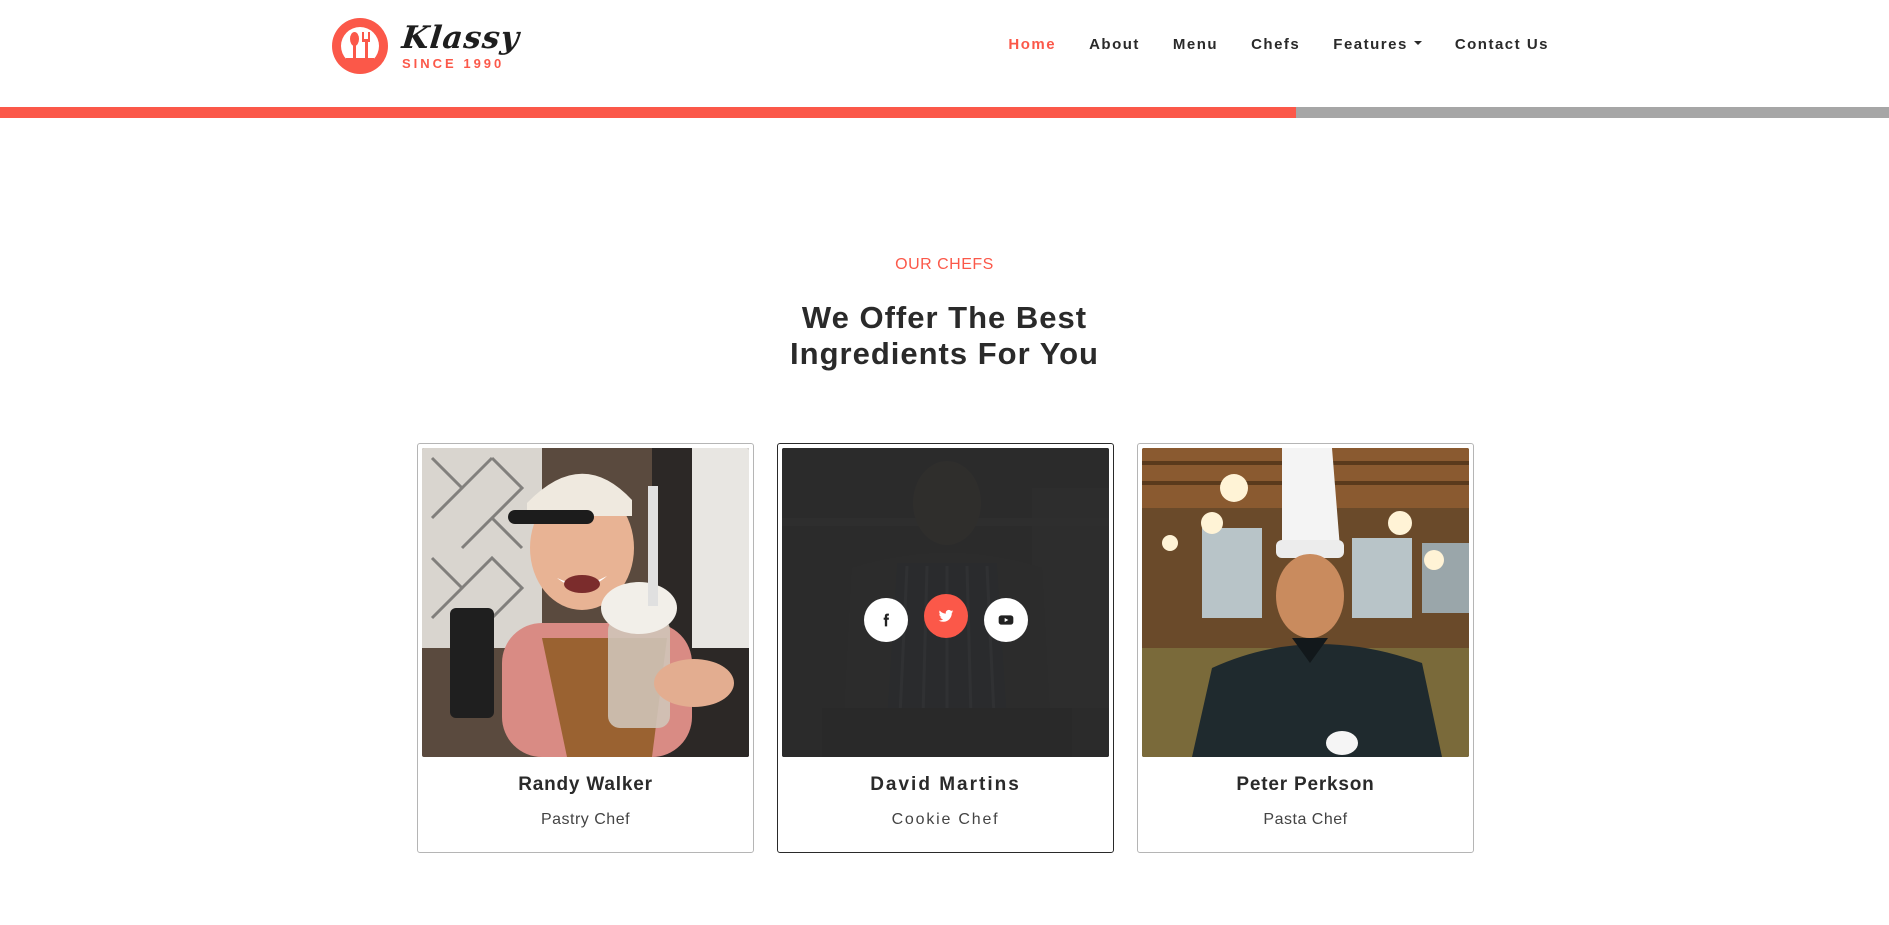 This screenshot has height=925, width=1889. I want to click on chef-card: Randy Walker Pastry Chef, so click(585, 648).